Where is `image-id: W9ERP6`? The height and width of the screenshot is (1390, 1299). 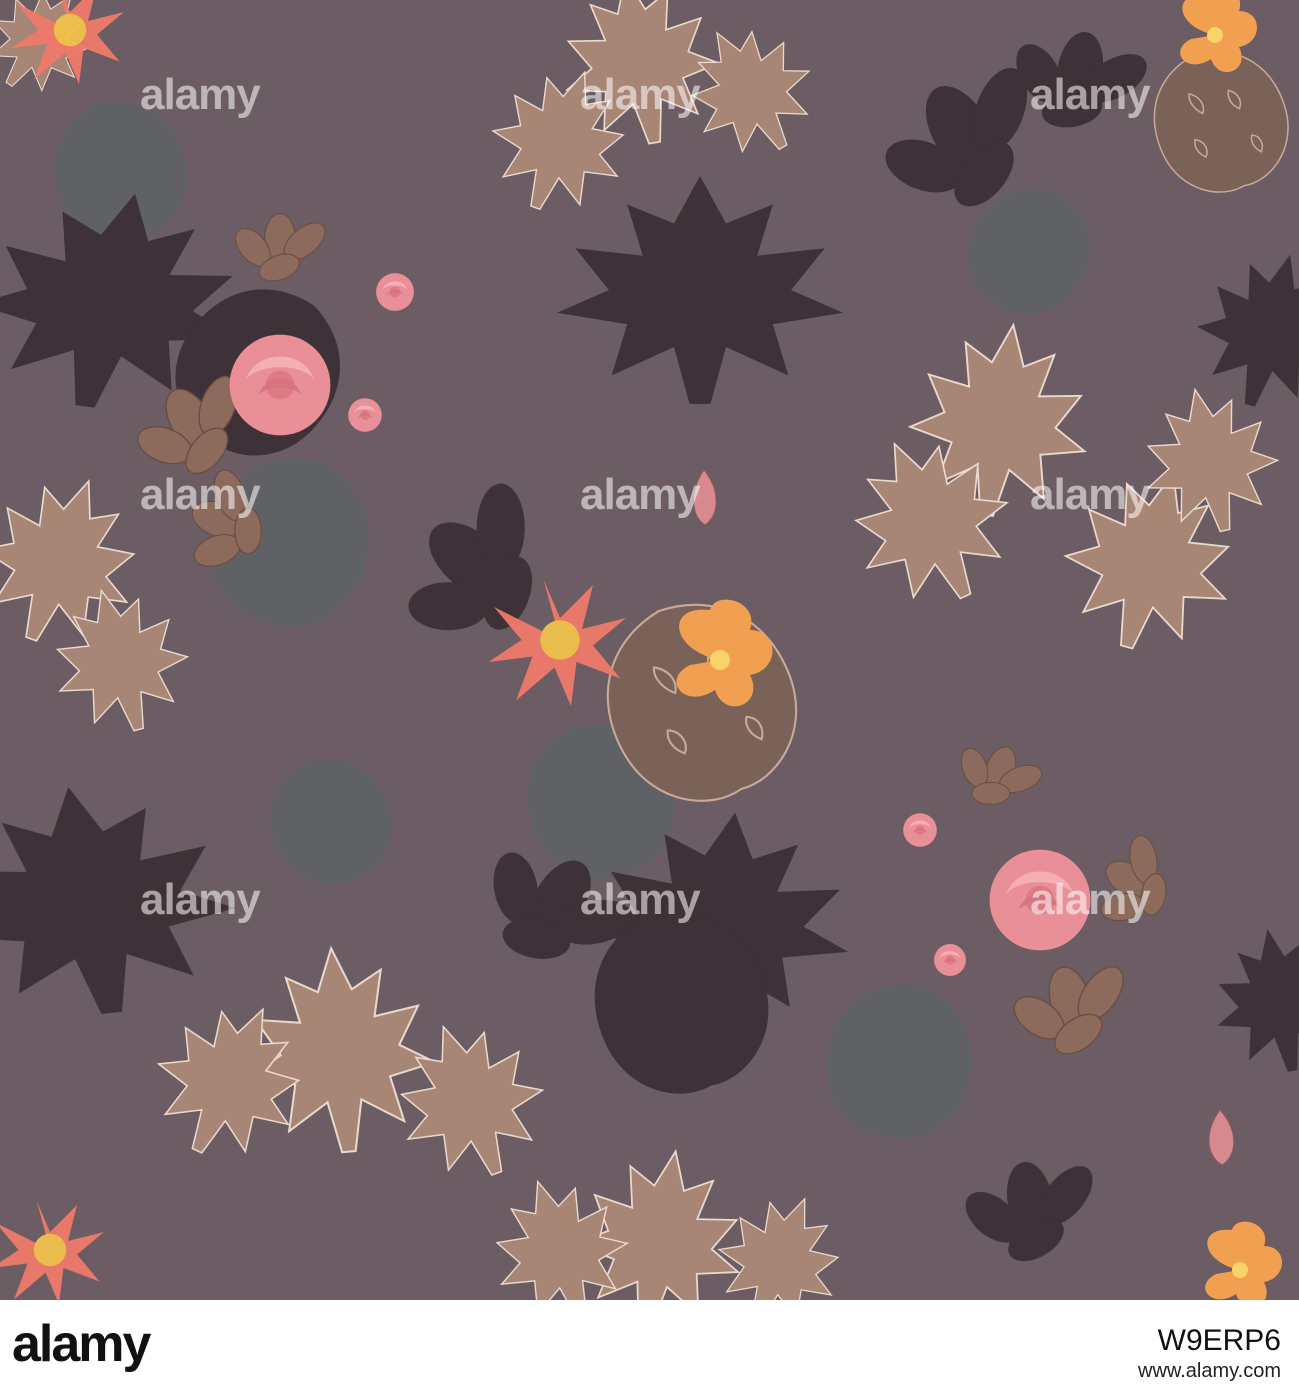
image-id: W9ERP6 is located at coordinates (1219, 1340).